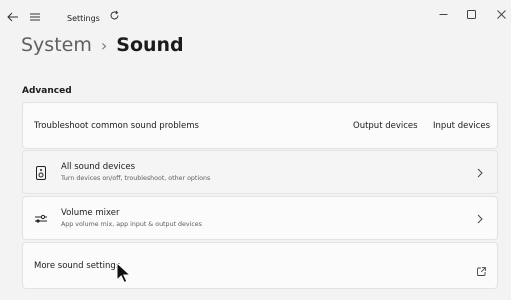  I want to click on breadcrumb: System › Sound, so click(102, 45).